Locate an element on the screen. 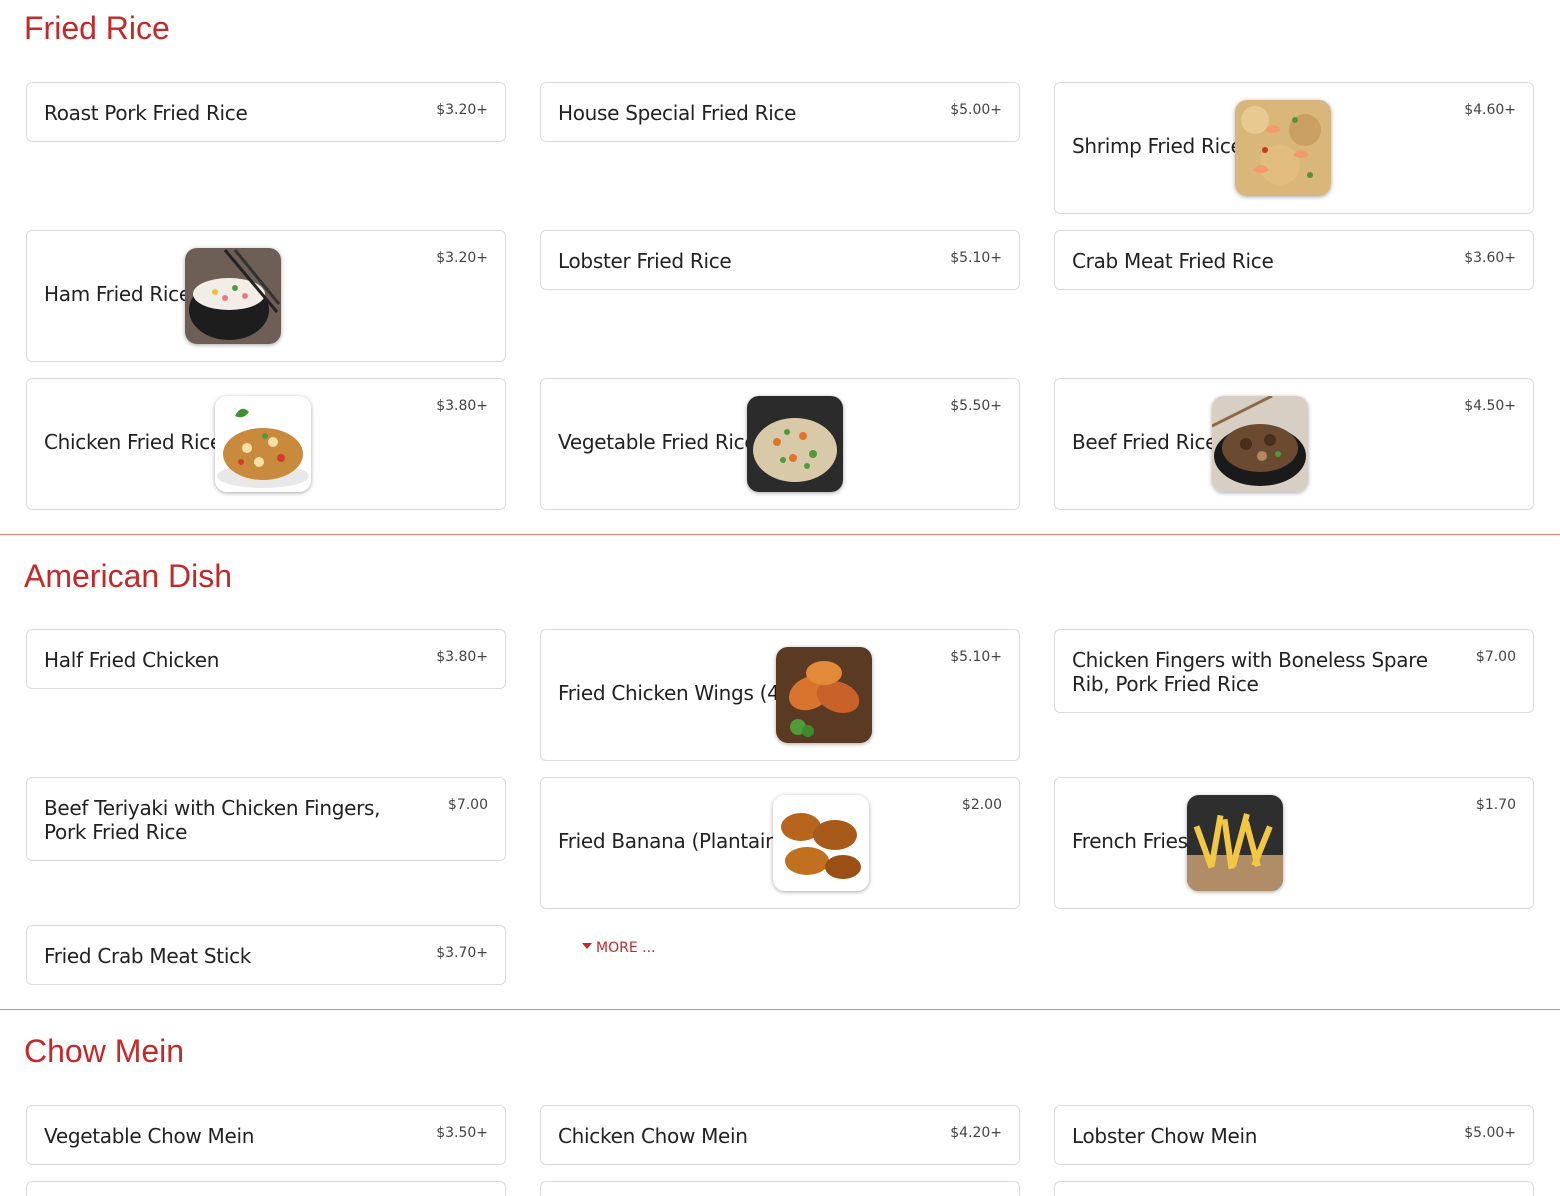 This screenshot has width=1560, height=1196. item-price: $4.60+ is located at coordinates (1490, 110).